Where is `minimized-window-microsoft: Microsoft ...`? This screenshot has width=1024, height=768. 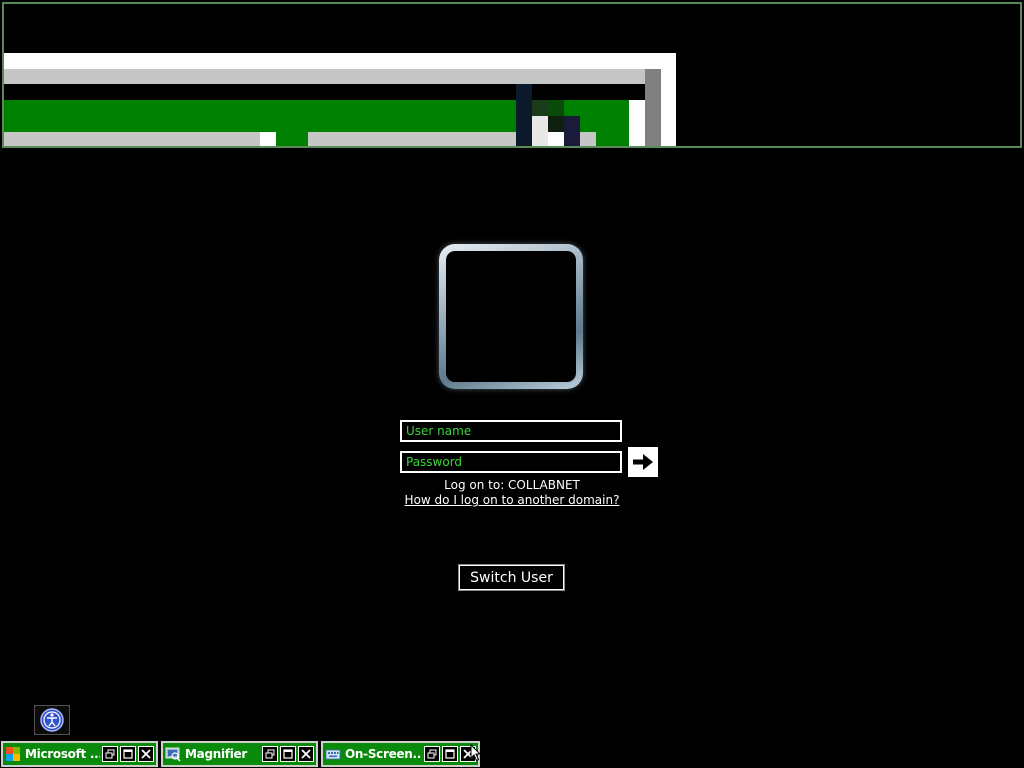
minimized-window-microsoft: Microsoft ... is located at coordinates (79, 754).